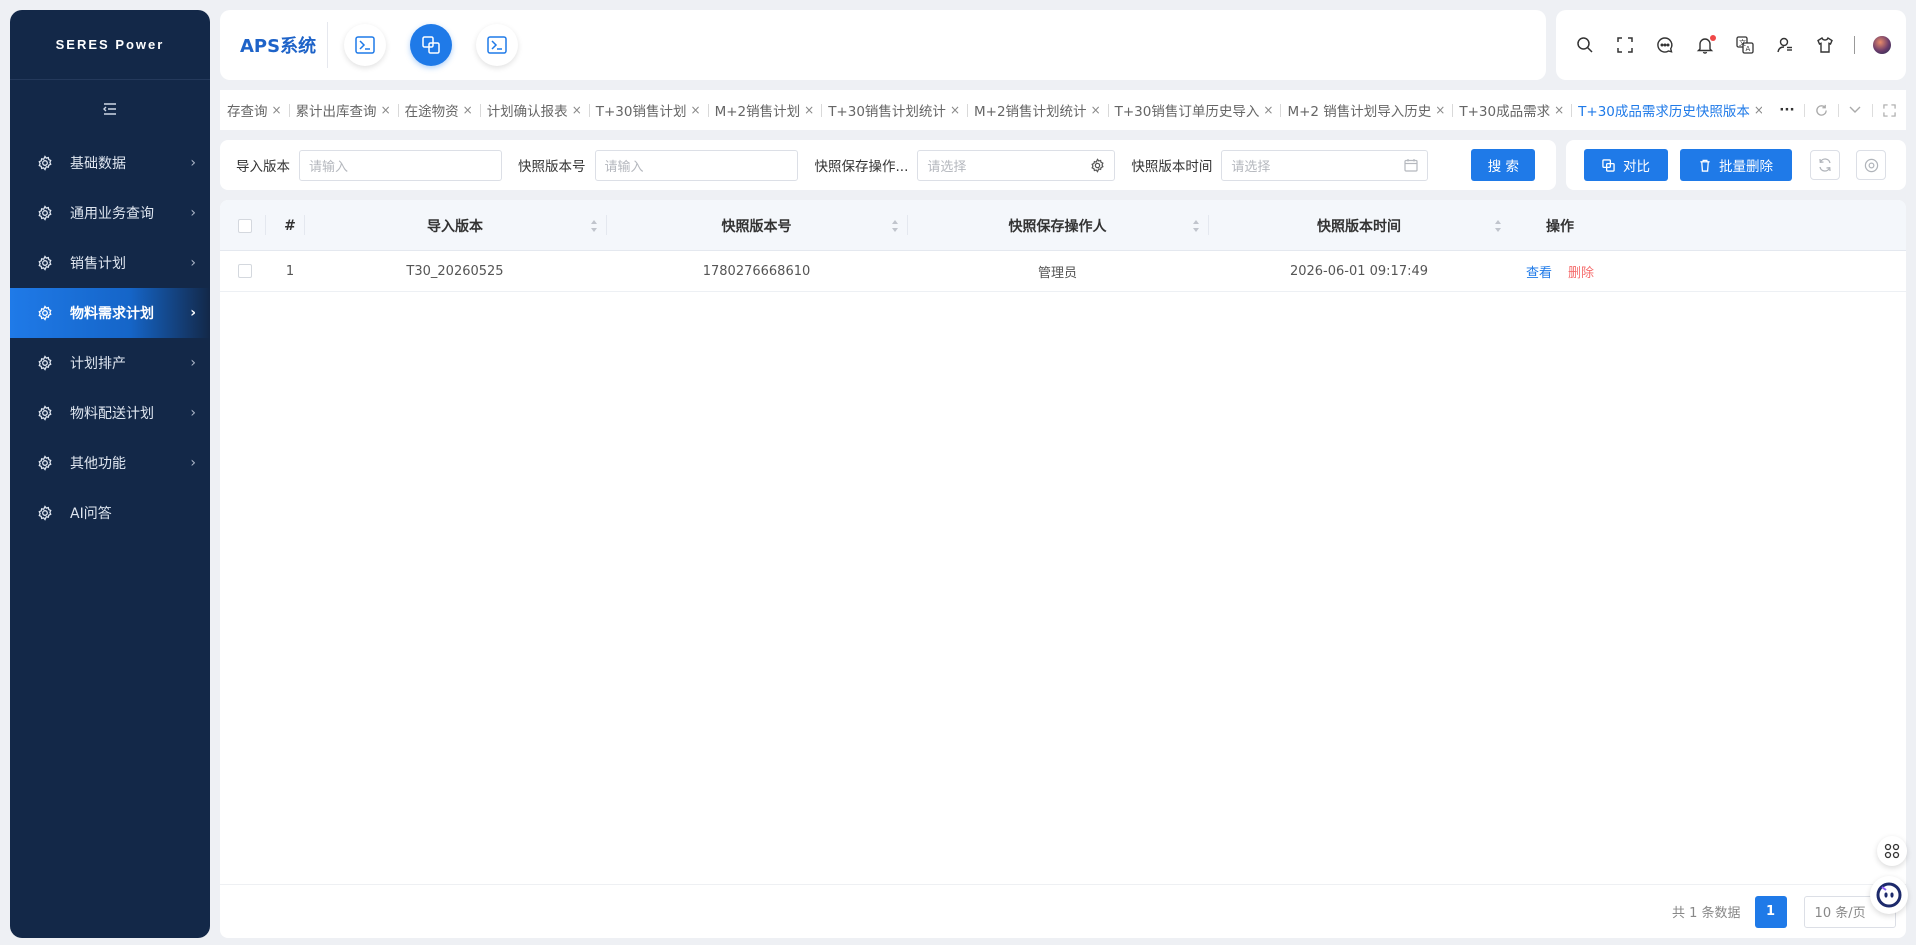  I want to click on sidebar-item-general-query: 通用业务查询 ›, so click(110, 213).